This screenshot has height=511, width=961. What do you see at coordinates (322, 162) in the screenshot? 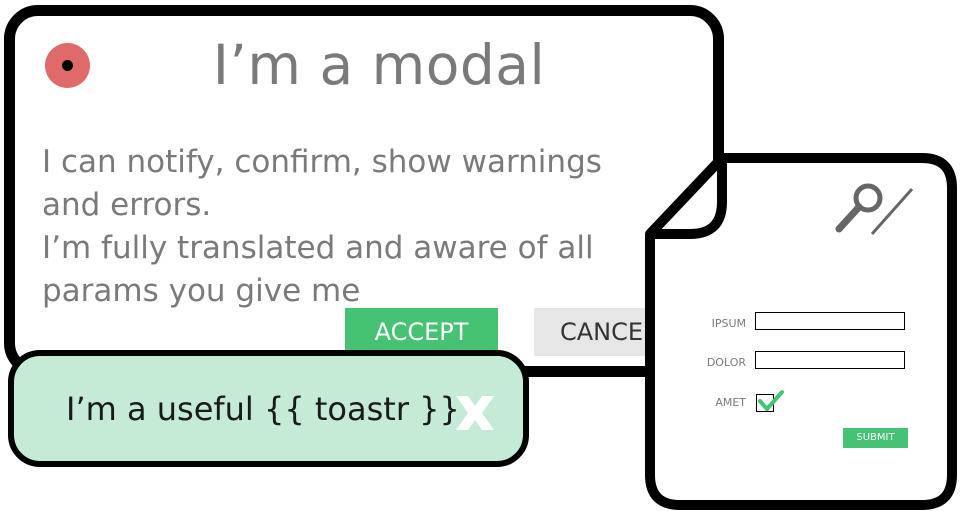
I see `modal-body-line: I can notify, confirm, show warnings` at bounding box center [322, 162].